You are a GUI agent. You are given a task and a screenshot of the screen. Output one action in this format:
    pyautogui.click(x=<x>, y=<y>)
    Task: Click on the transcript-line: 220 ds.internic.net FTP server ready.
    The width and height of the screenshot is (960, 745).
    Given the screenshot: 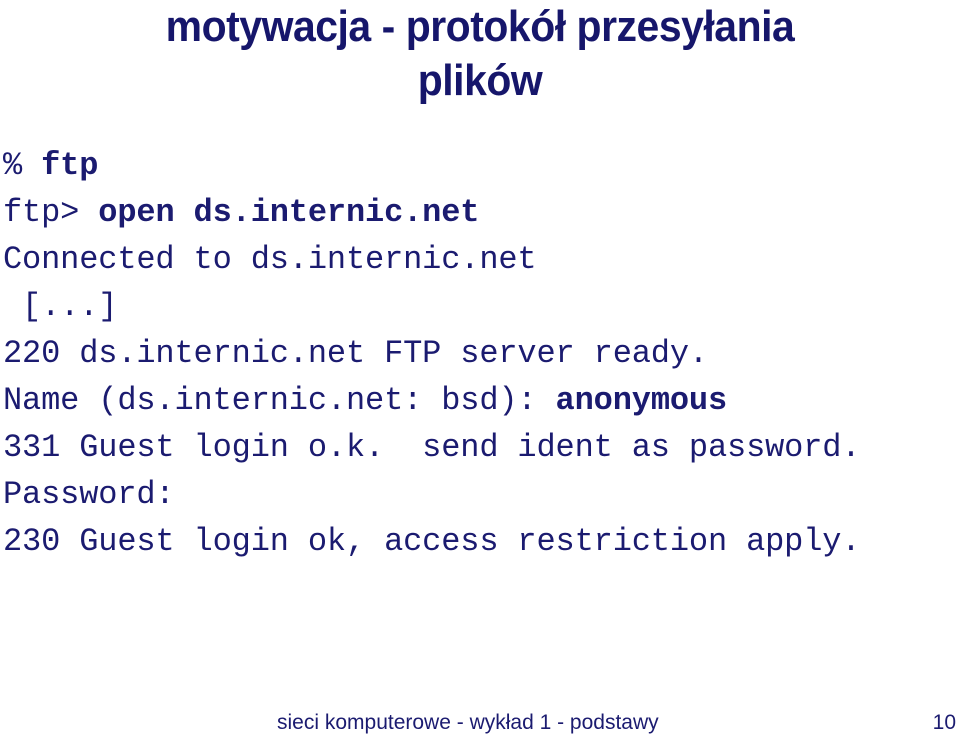 What is the action you would take?
    pyautogui.click(x=481, y=353)
    